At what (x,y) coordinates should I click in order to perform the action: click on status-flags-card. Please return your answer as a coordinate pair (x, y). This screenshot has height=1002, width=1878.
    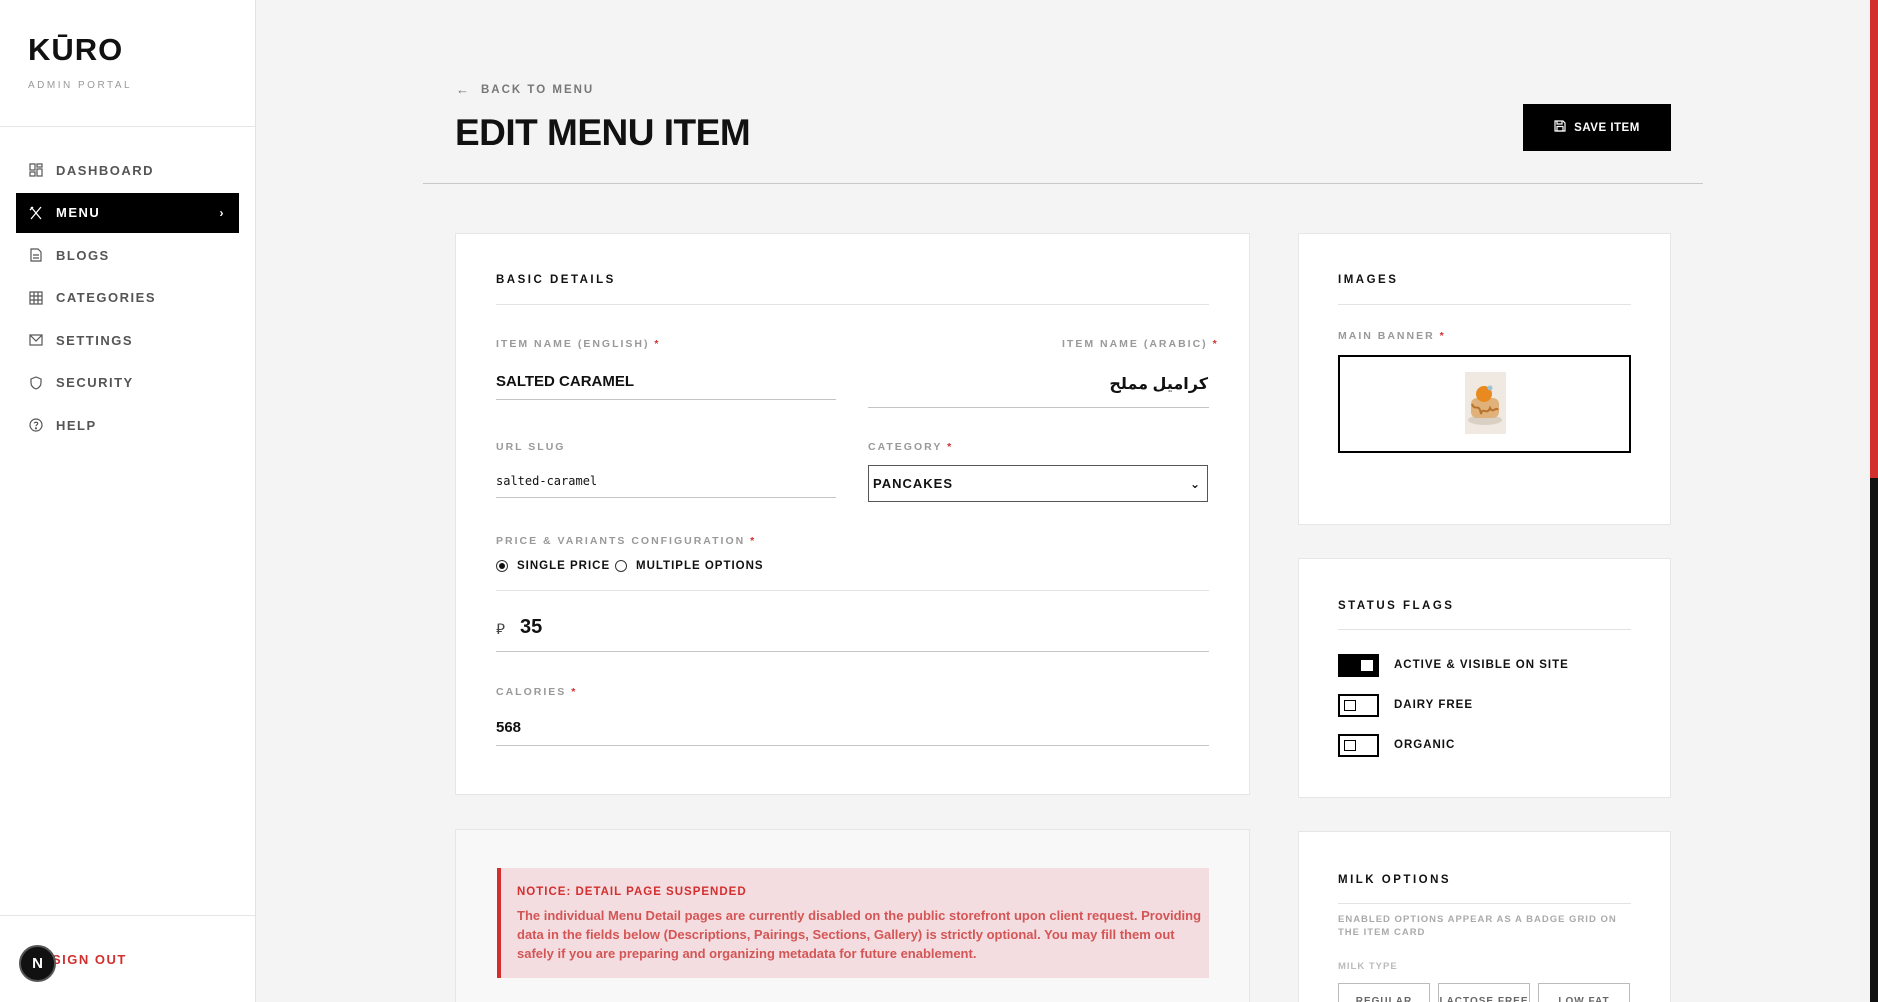
    Looking at the image, I should click on (1484, 678).